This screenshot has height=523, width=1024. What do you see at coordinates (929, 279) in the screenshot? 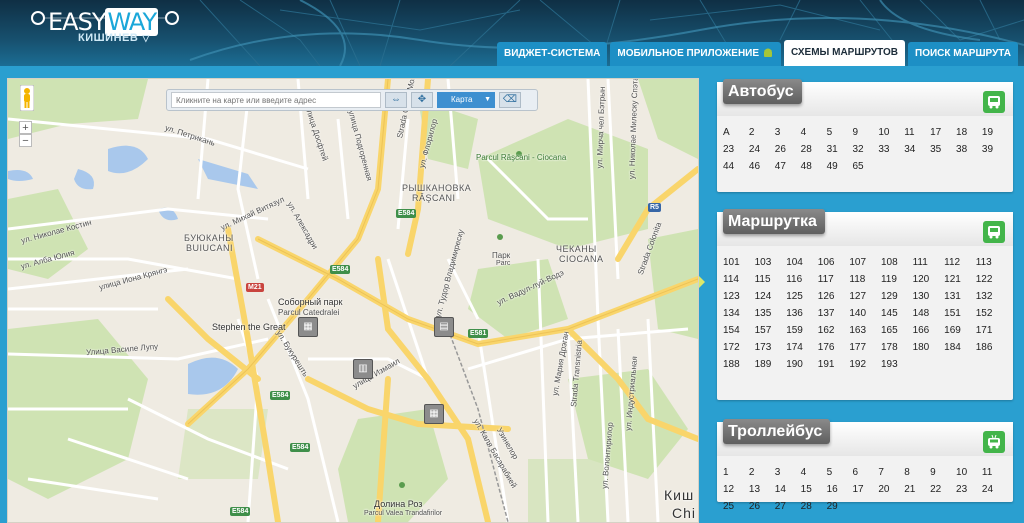
I see `route-number-link: 120` at bounding box center [929, 279].